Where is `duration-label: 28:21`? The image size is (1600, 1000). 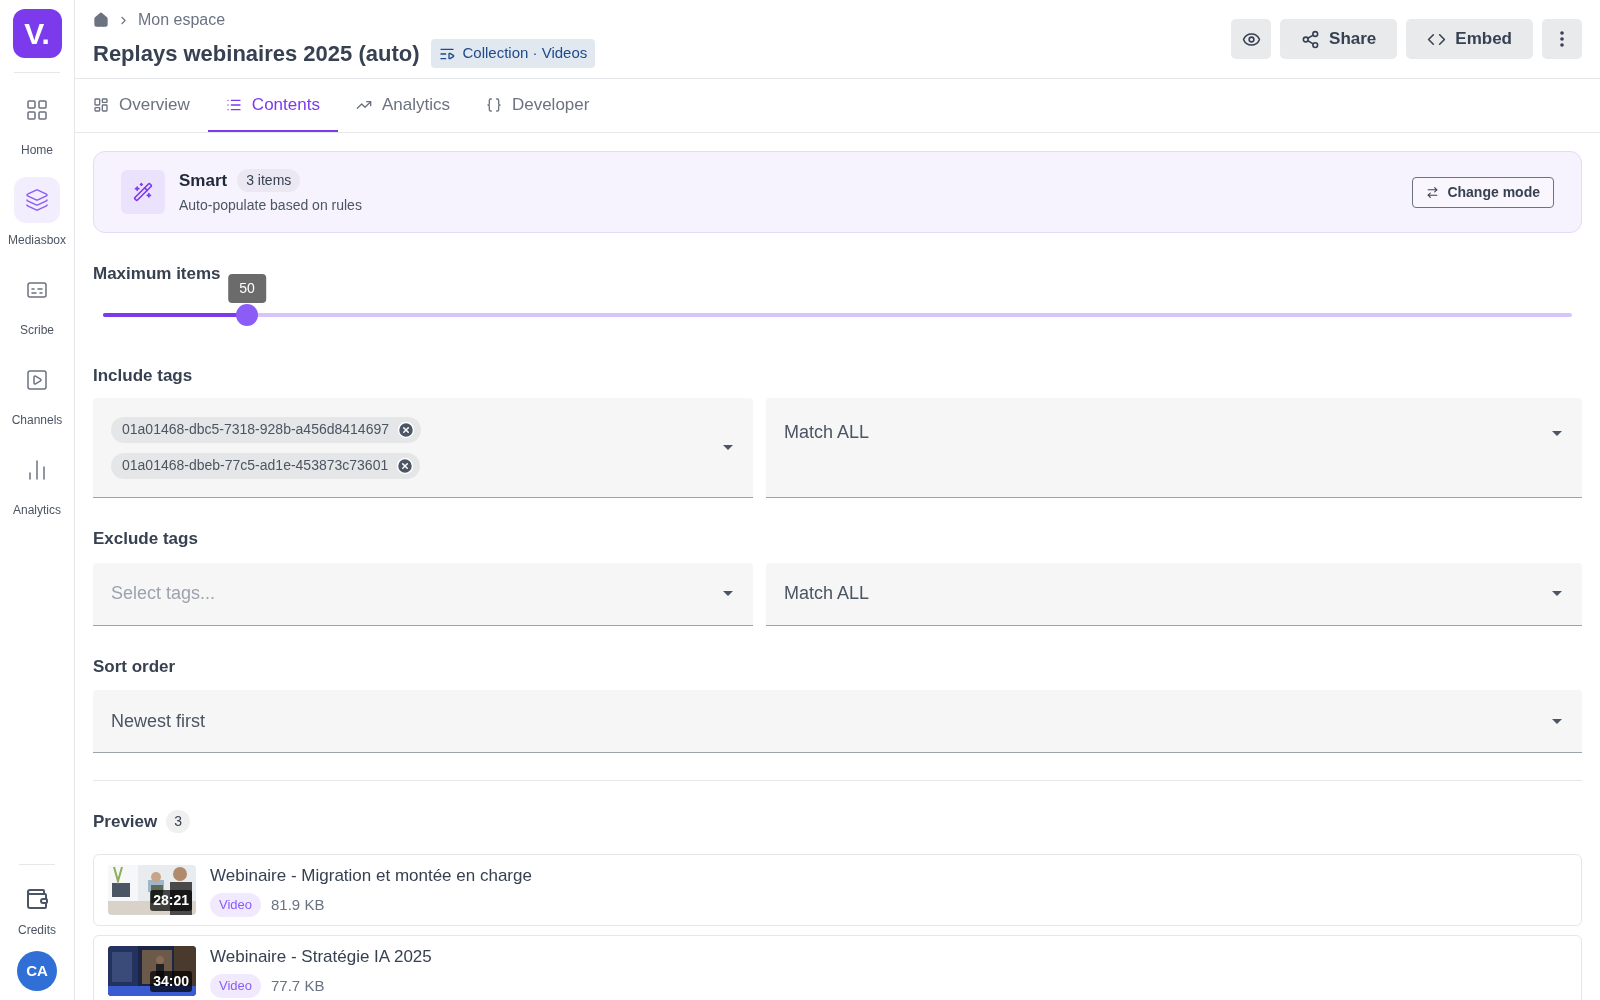 duration-label: 28:21 is located at coordinates (171, 900).